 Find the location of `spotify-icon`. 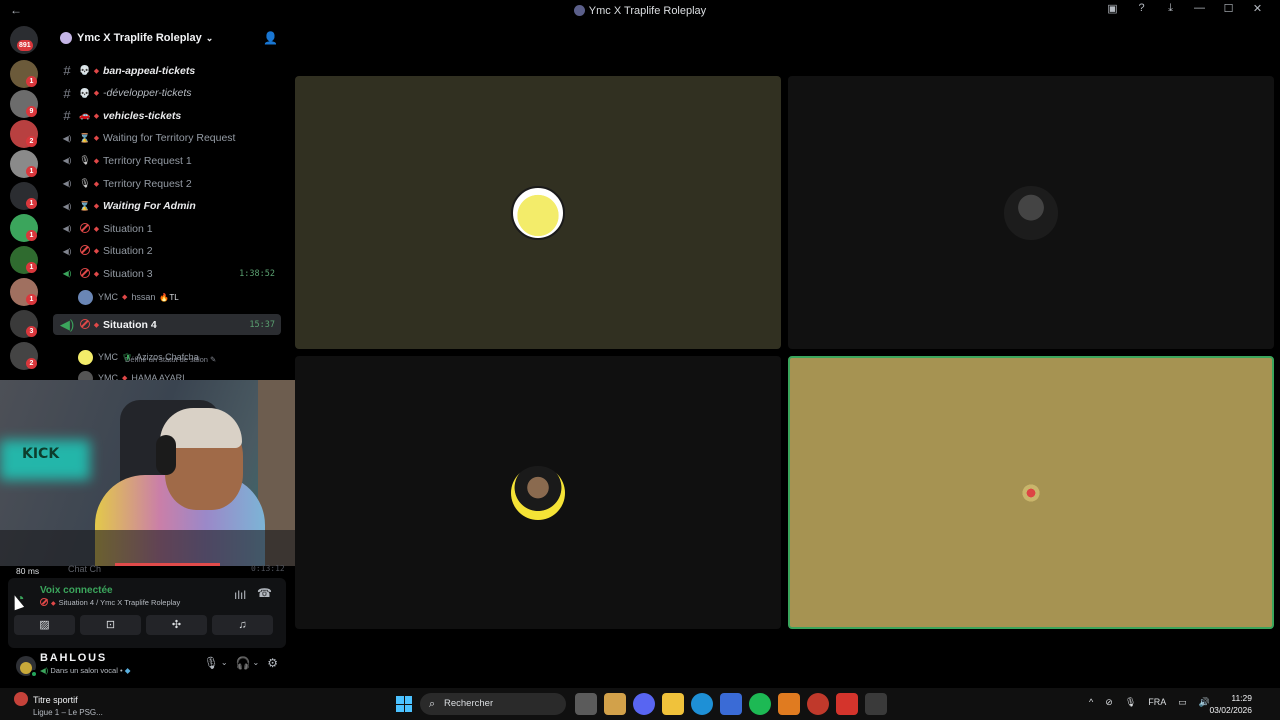

spotify-icon is located at coordinates (760, 704).